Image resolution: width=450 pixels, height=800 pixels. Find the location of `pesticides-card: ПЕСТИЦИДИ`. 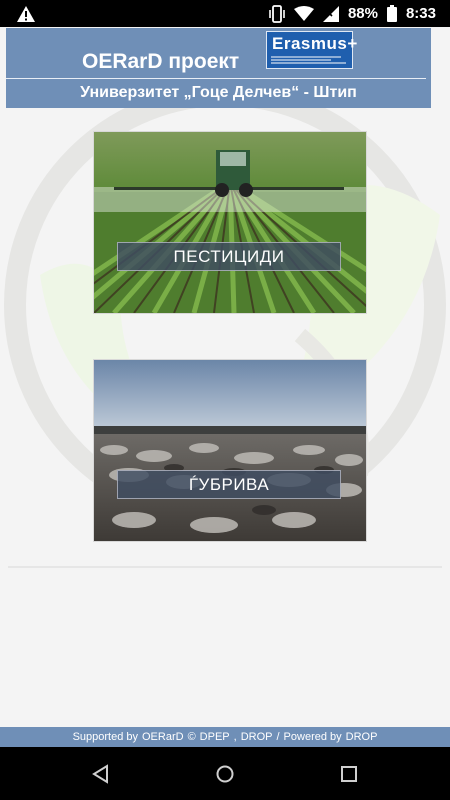

pesticides-card: ПЕСТИЦИДИ is located at coordinates (230, 222).